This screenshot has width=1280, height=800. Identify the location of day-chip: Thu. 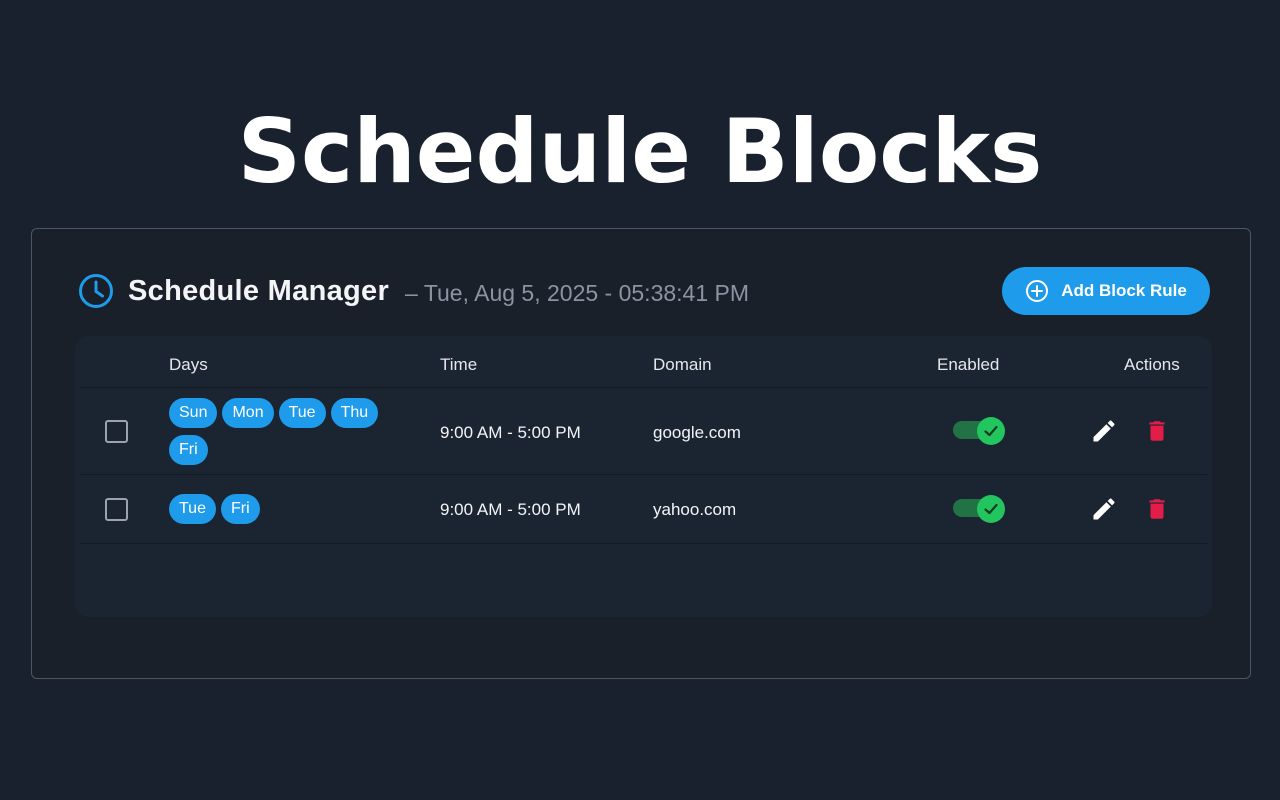
(354, 413).